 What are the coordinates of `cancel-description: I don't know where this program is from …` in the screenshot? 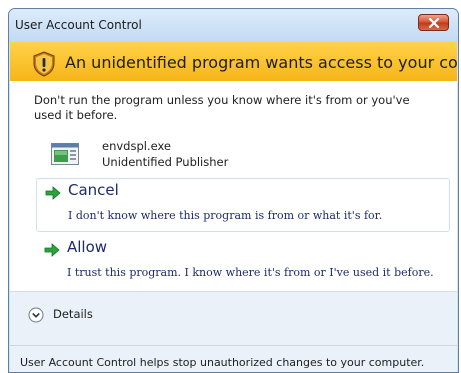 It's located at (225, 215).